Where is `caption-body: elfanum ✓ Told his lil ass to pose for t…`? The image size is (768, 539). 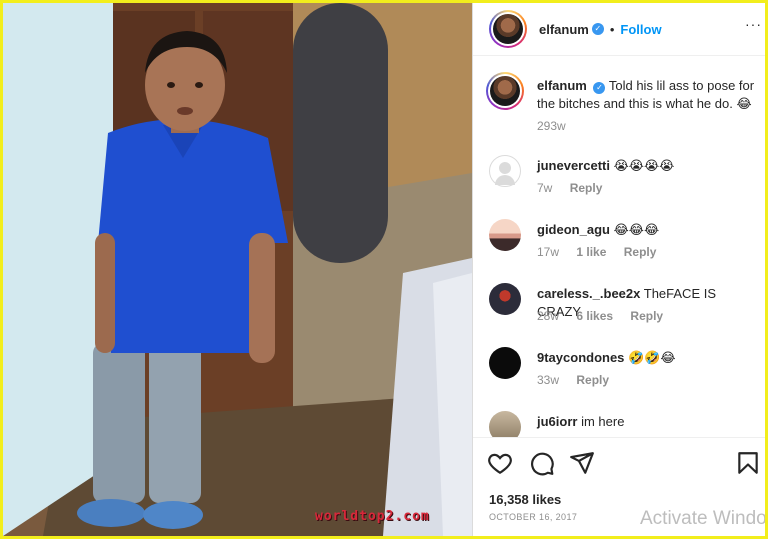
caption-body: elfanum ✓ Told his lil ass to pose for t… is located at coordinates (648, 95).